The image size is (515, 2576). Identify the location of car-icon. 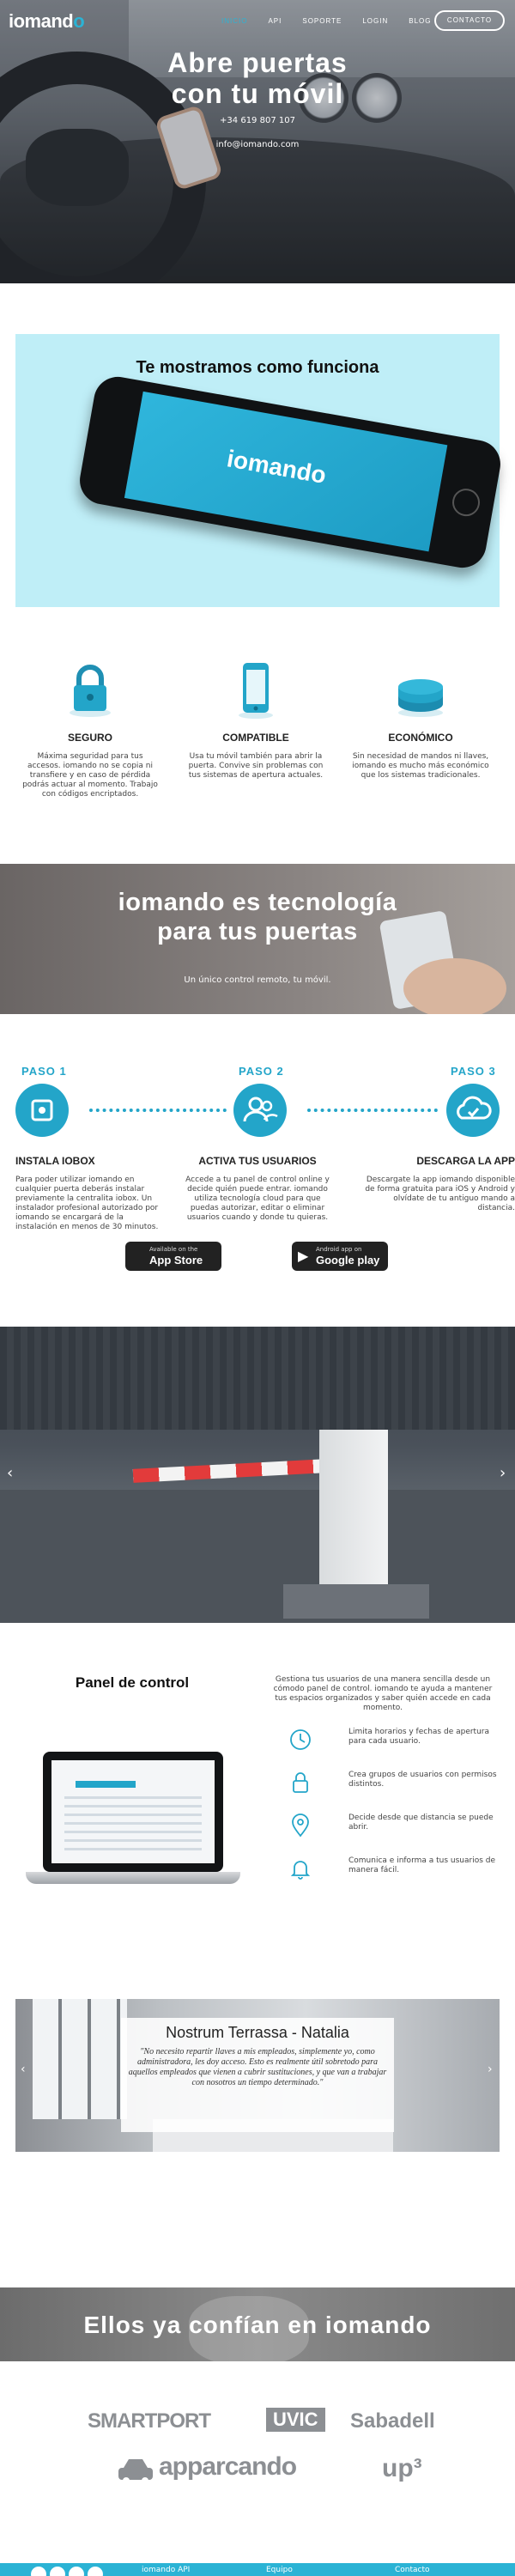
(135, 2472).